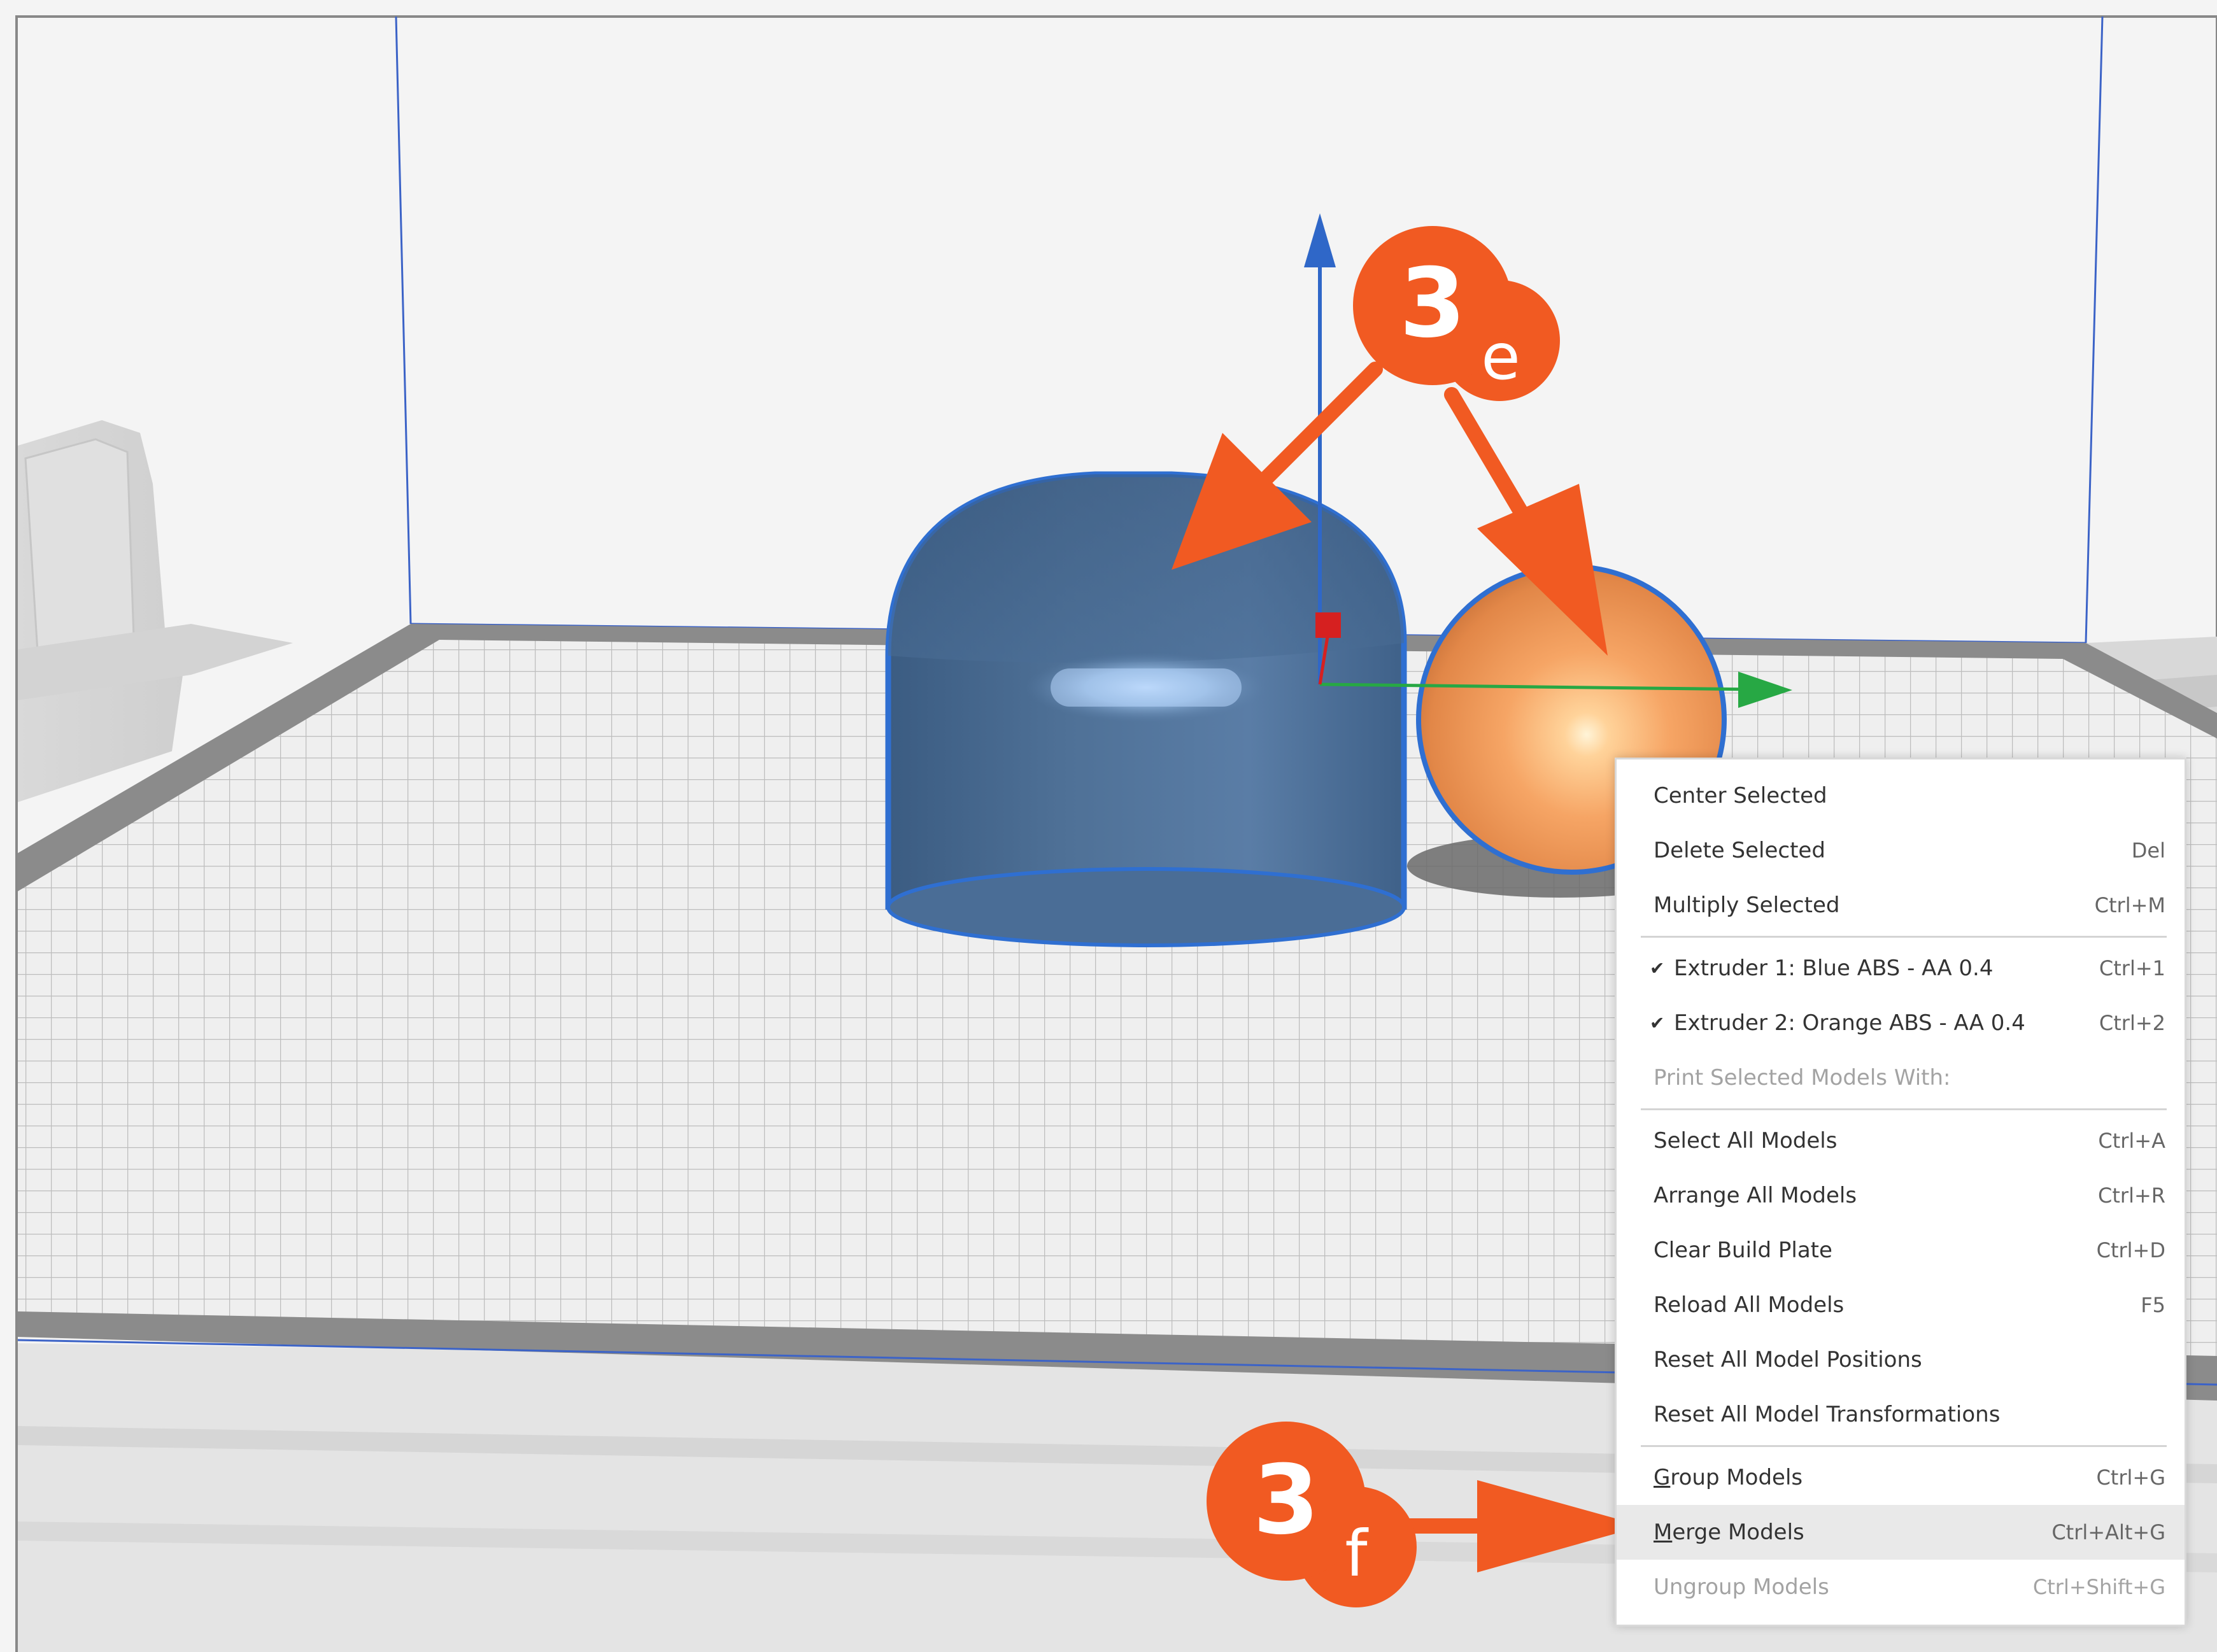 Image resolution: width=2217 pixels, height=1652 pixels. What do you see at coordinates (1901, 1359) in the screenshot?
I see `menu-item-reset-all-model-positions: Reset All Model Positions` at bounding box center [1901, 1359].